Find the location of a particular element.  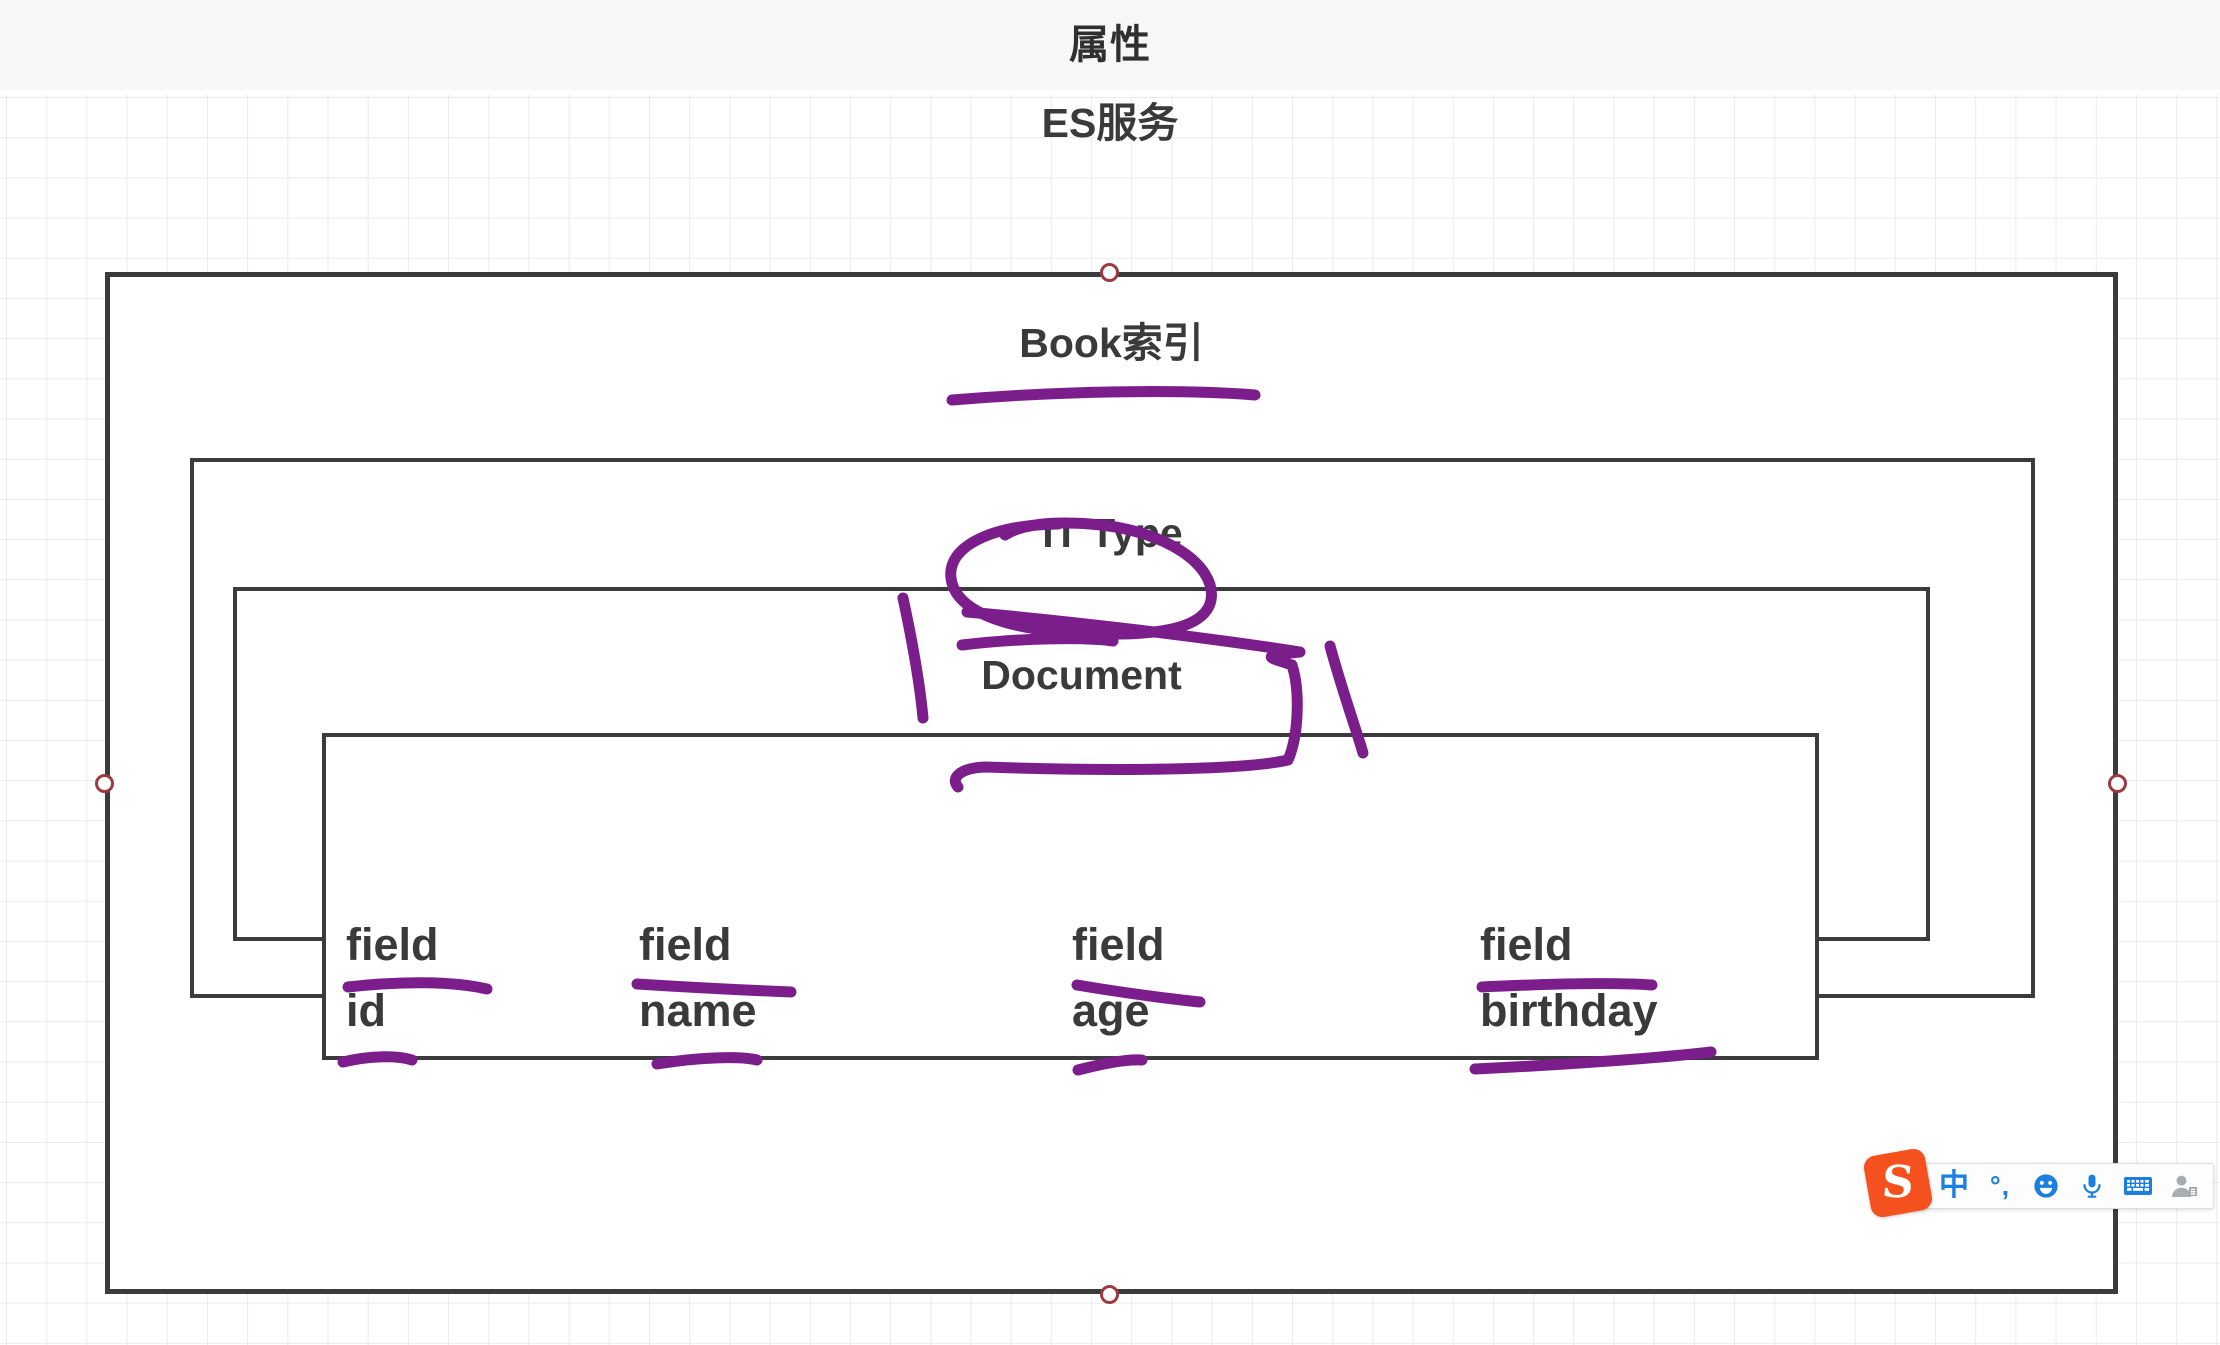

voice-input-icon is located at coordinates (2092, 1186).